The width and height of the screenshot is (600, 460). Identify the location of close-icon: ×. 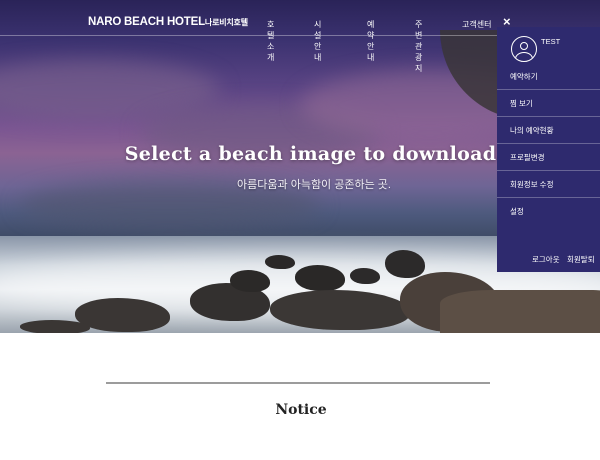
(507, 21).